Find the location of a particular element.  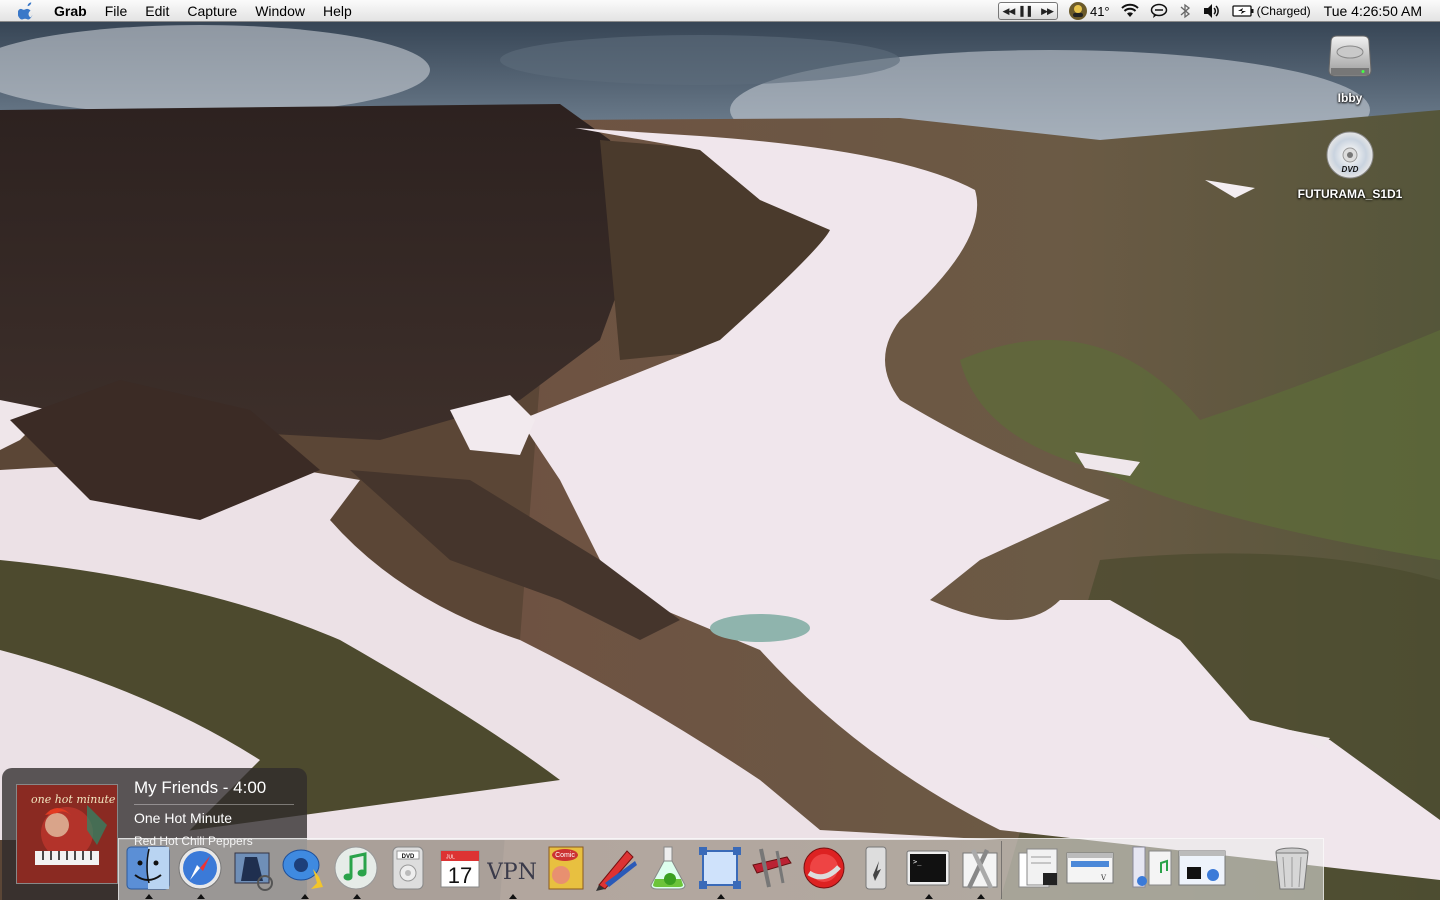

dock-grab is located at coordinates (720, 871).